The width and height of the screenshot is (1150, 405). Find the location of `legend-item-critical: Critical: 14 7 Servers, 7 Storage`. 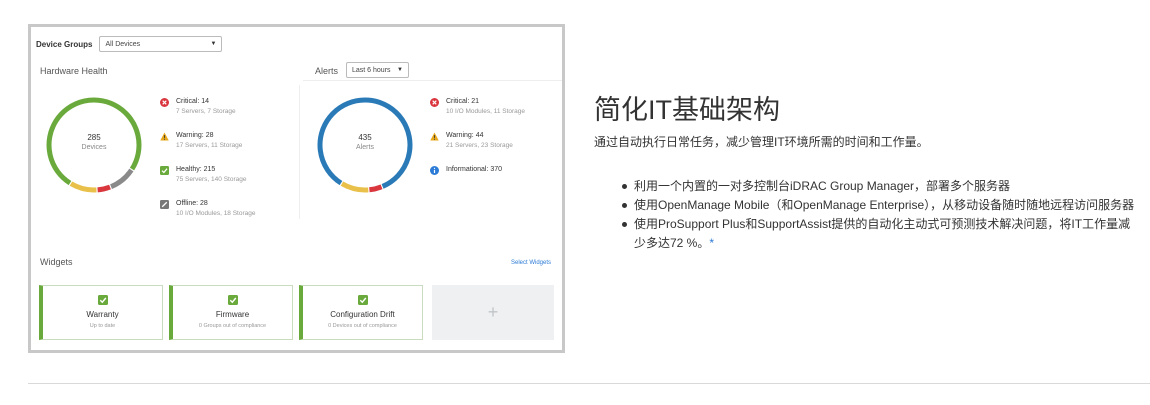

legend-item-critical: Critical: 14 7 Servers, 7 Storage is located at coordinates (208, 107).